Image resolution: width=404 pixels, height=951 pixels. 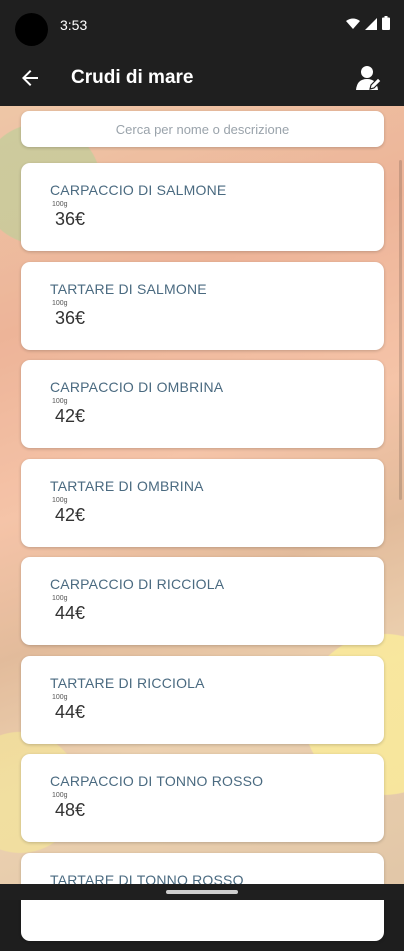 What do you see at coordinates (202, 798) in the screenshot?
I see `menu-item-card: CARPACCIO DI TONNO ROSSO 100g 48€` at bounding box center [202, 798].